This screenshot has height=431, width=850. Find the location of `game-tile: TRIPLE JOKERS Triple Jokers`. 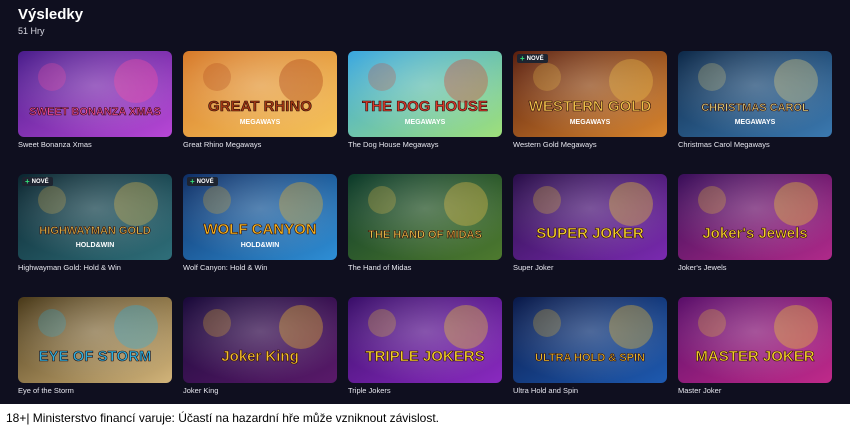

game-tile: TRIPLE JOKERS Triple Jokers is located at coordinates (425, 346).